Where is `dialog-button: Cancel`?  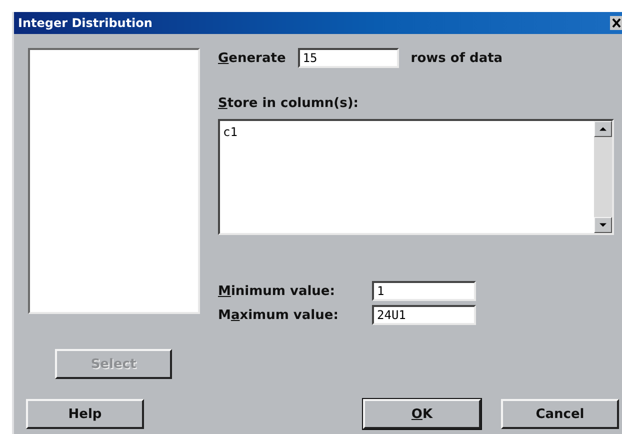 dialog-button: Cancel is located at coordinates (560, 414).